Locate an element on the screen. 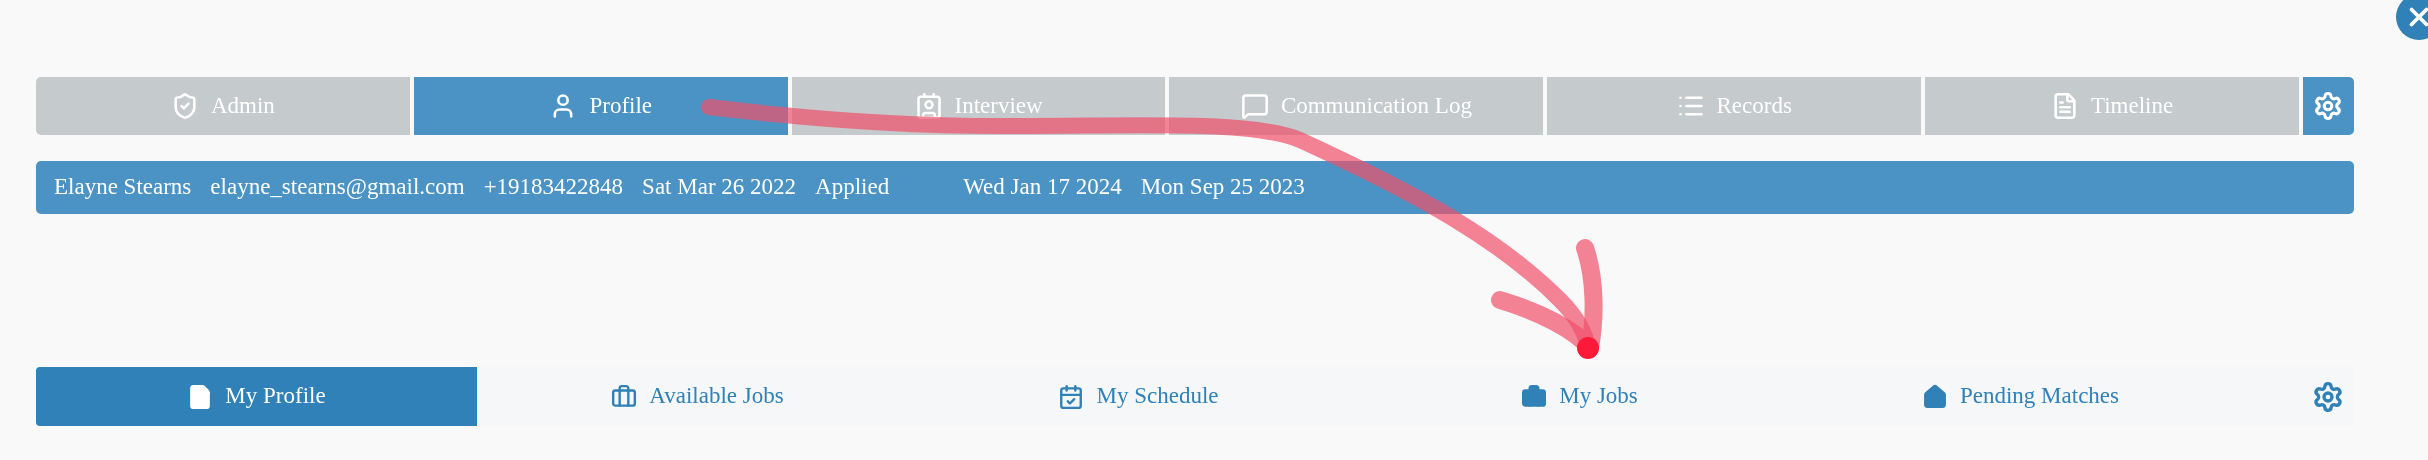 The height and width of the screenshot is (460, 2428). tab: My Schedule is located at coordinates (1138, 396).